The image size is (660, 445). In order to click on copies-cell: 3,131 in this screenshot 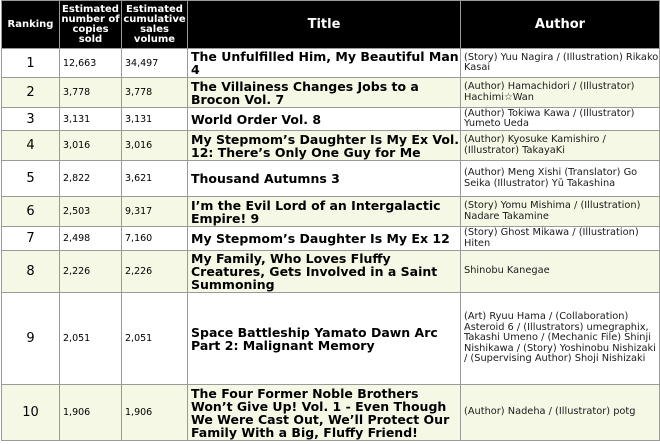, I will do `click(90, 119)`.